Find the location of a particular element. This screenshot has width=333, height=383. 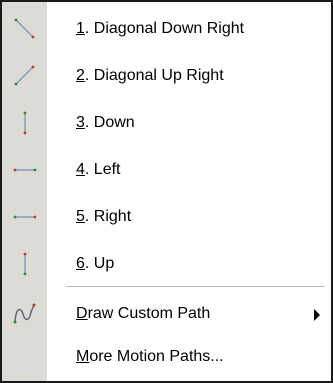

menu-item-label: 6. Up is located at coordinates (95, 263).